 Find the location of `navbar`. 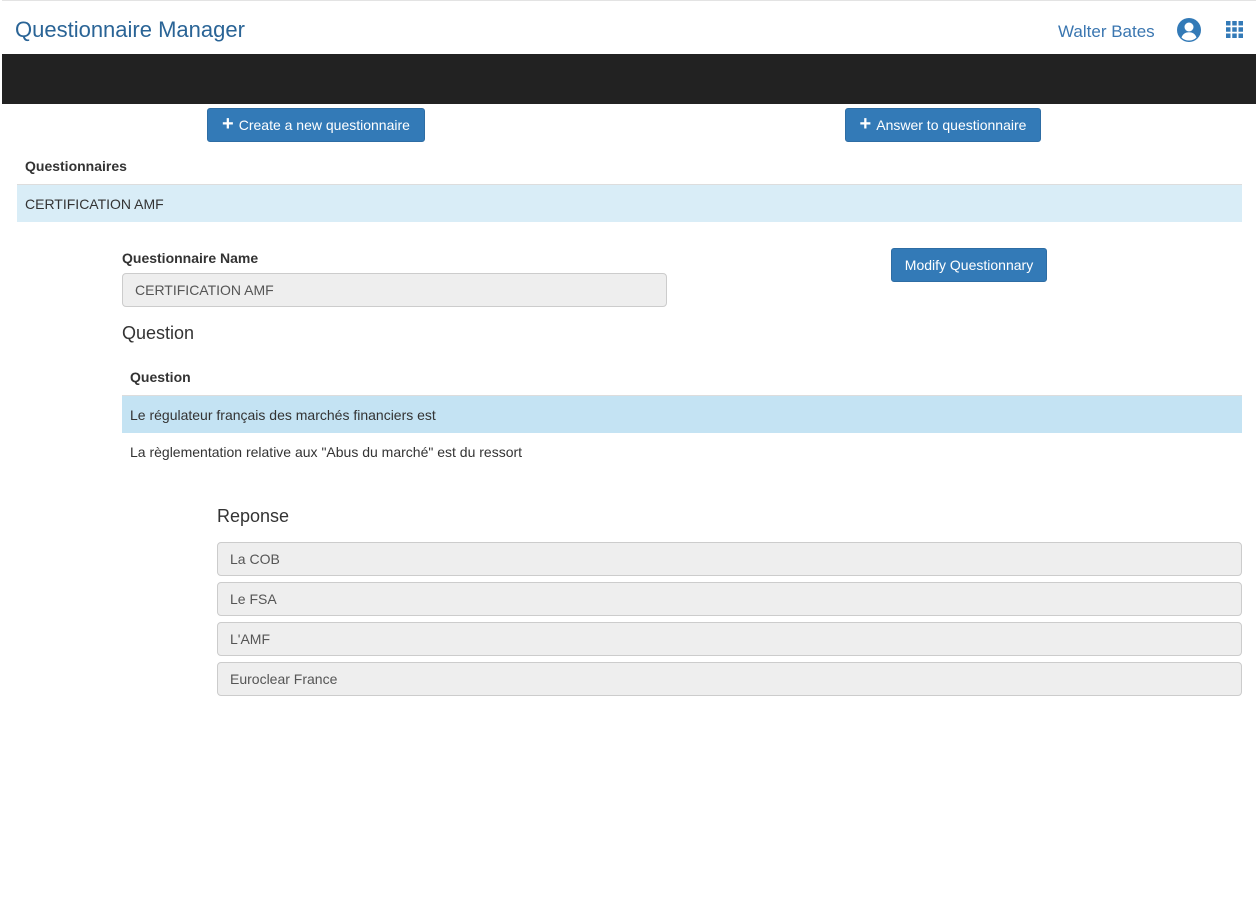

navbar is located at coordinates (629, 79).